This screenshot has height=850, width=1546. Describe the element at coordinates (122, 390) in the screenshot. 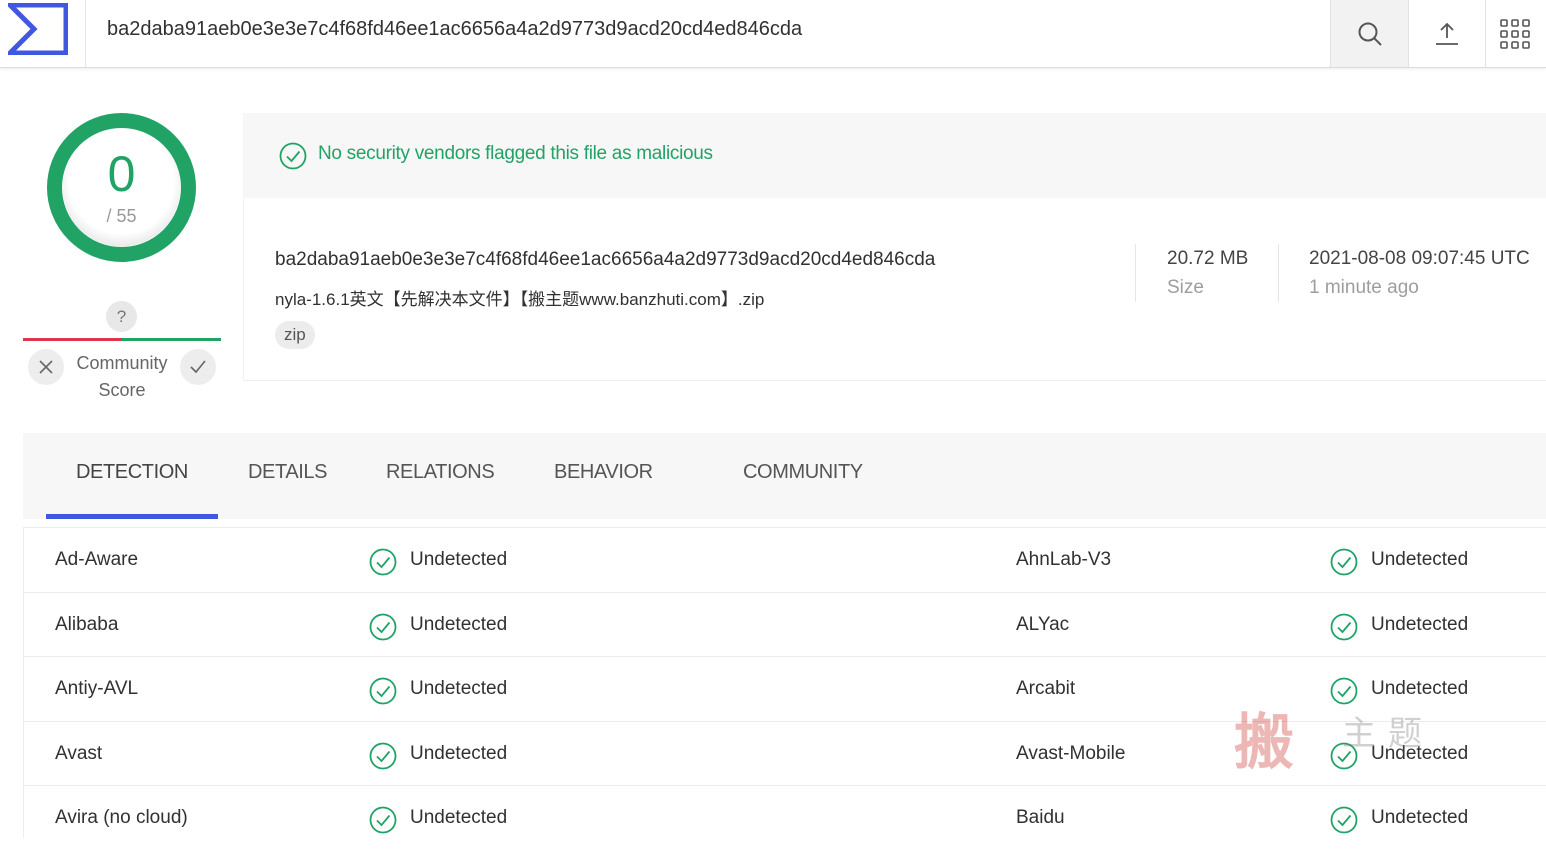

I see `community-score-label-line2: Score` at that location.